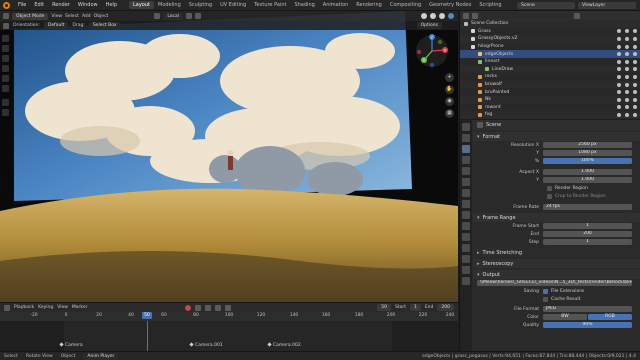 The image size is (640, 360). Describe the element at coordinates (336, 5) in the screenshot. I see `workspace-tab-animation: Animation` at that location.